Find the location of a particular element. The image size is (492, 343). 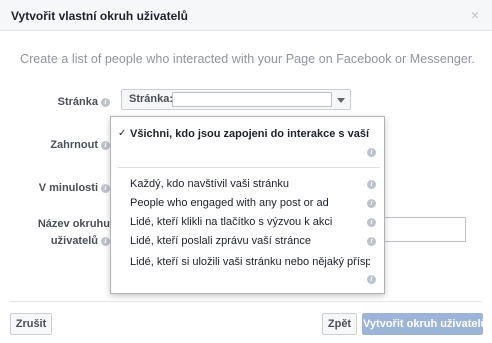

cancel-button: Zrušit is located at coordinates (31, 324).